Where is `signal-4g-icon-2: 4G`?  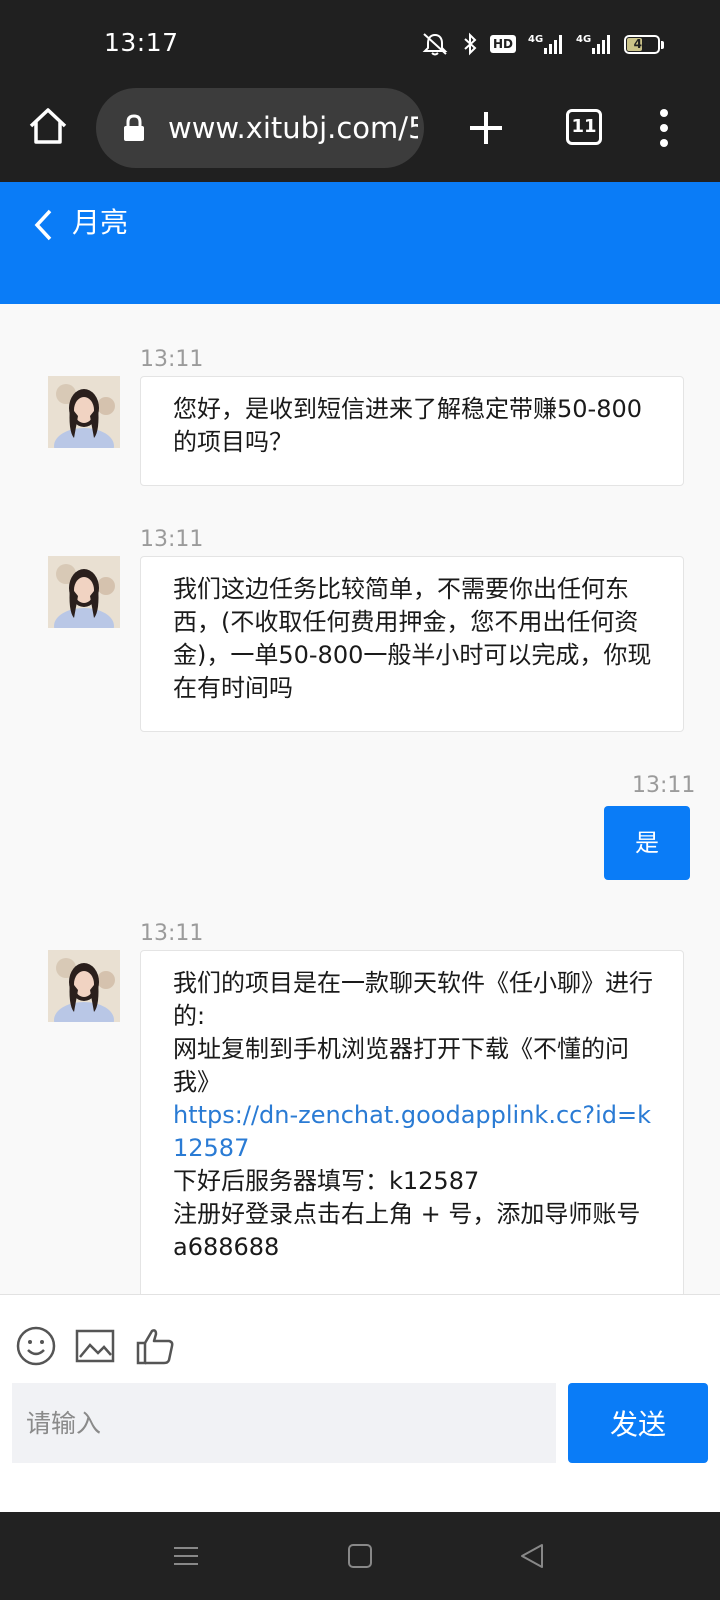 signal-4g-icon-2: 4G is located at coordinates (593, 44).